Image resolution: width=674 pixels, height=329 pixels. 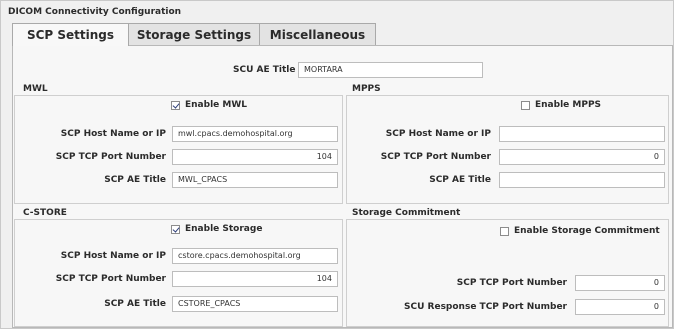 I want to click on commit-resp-field: 0, so click(x=620, y=307).